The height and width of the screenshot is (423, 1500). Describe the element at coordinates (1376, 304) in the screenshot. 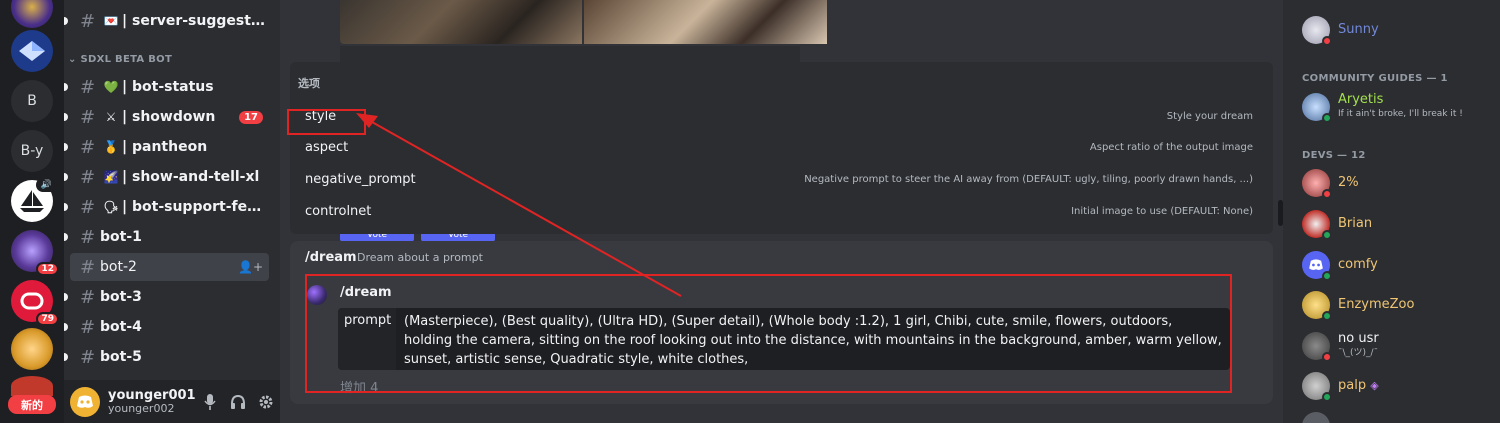

I see `member-name: EnzymeZoo` at that location.